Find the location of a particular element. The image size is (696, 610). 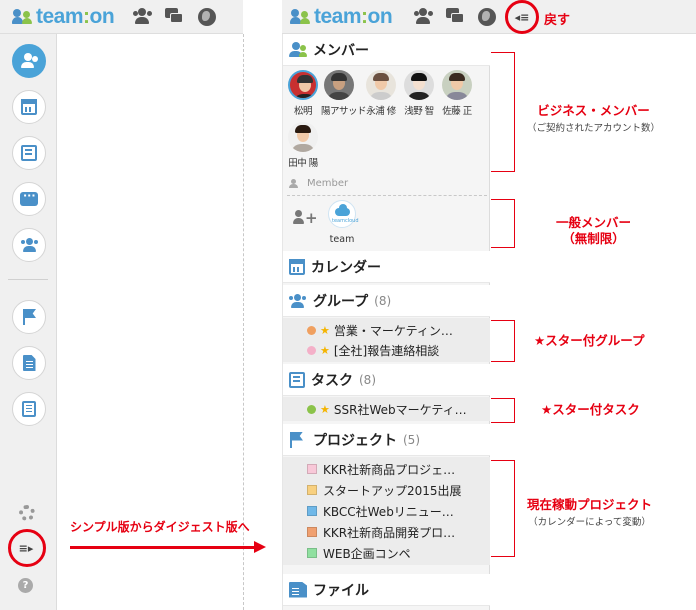

sidebar-divider is located at coordinates (28, 279).